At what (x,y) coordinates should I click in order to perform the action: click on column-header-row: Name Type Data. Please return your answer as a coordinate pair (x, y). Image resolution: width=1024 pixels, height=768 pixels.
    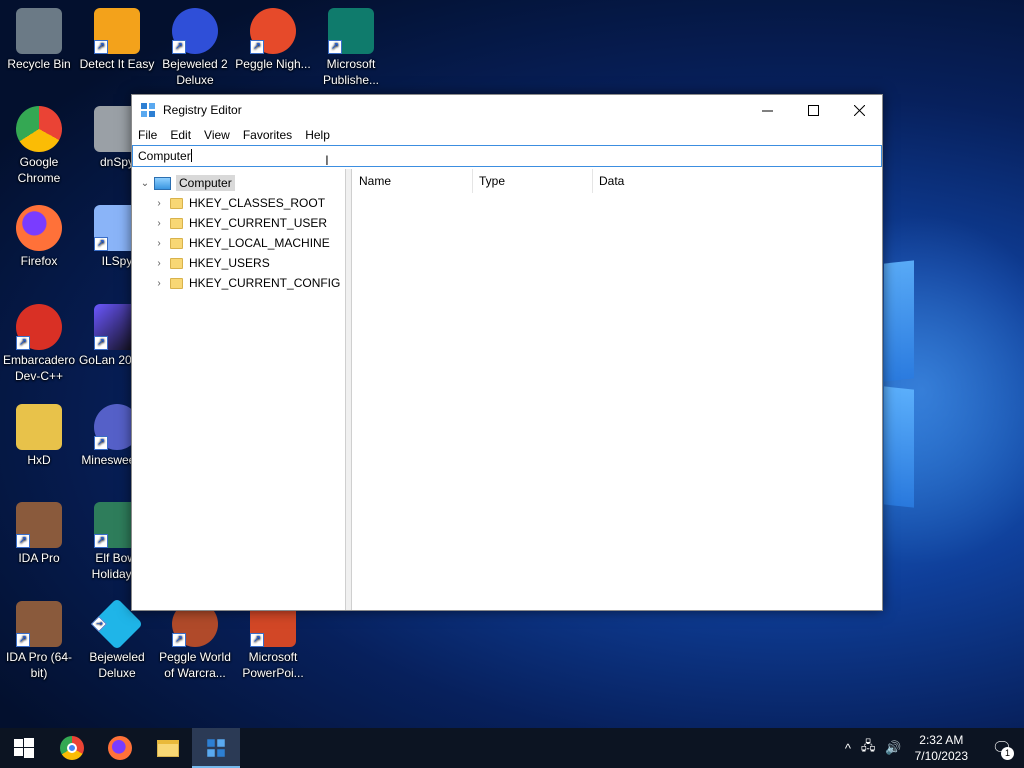
    Looking at the image, I should click on (617, 180).